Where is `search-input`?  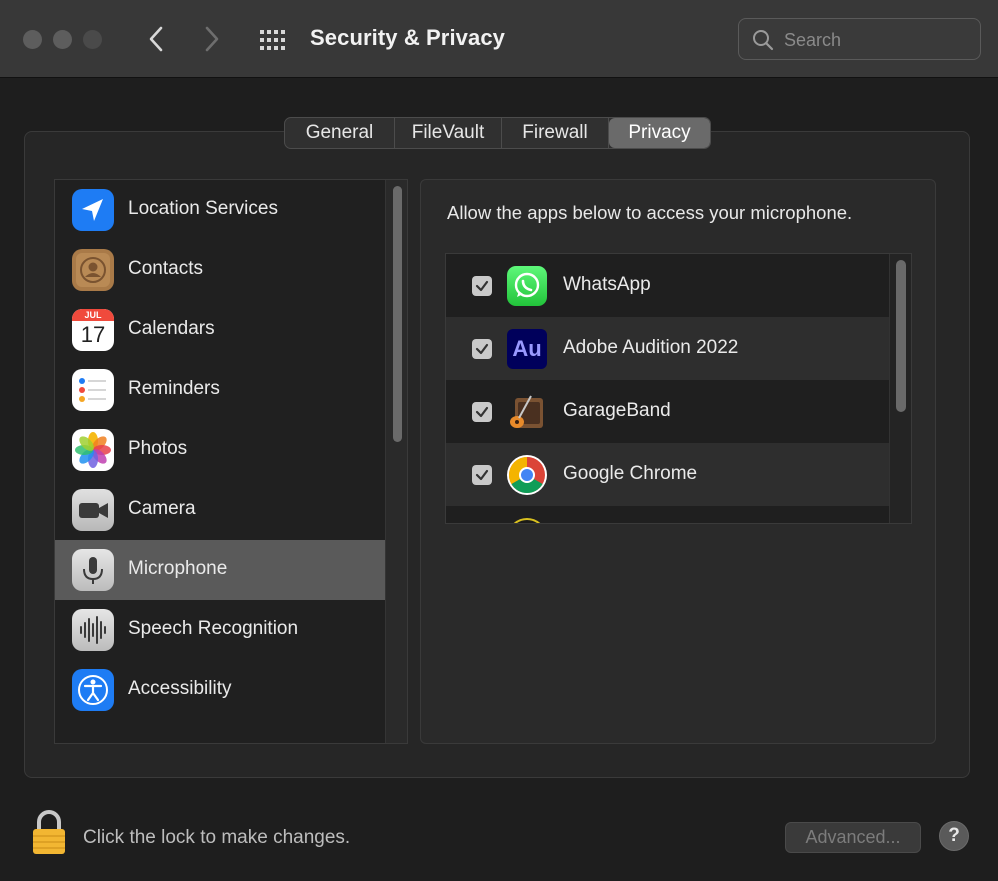
search-input is located at coordinates (876, 40).